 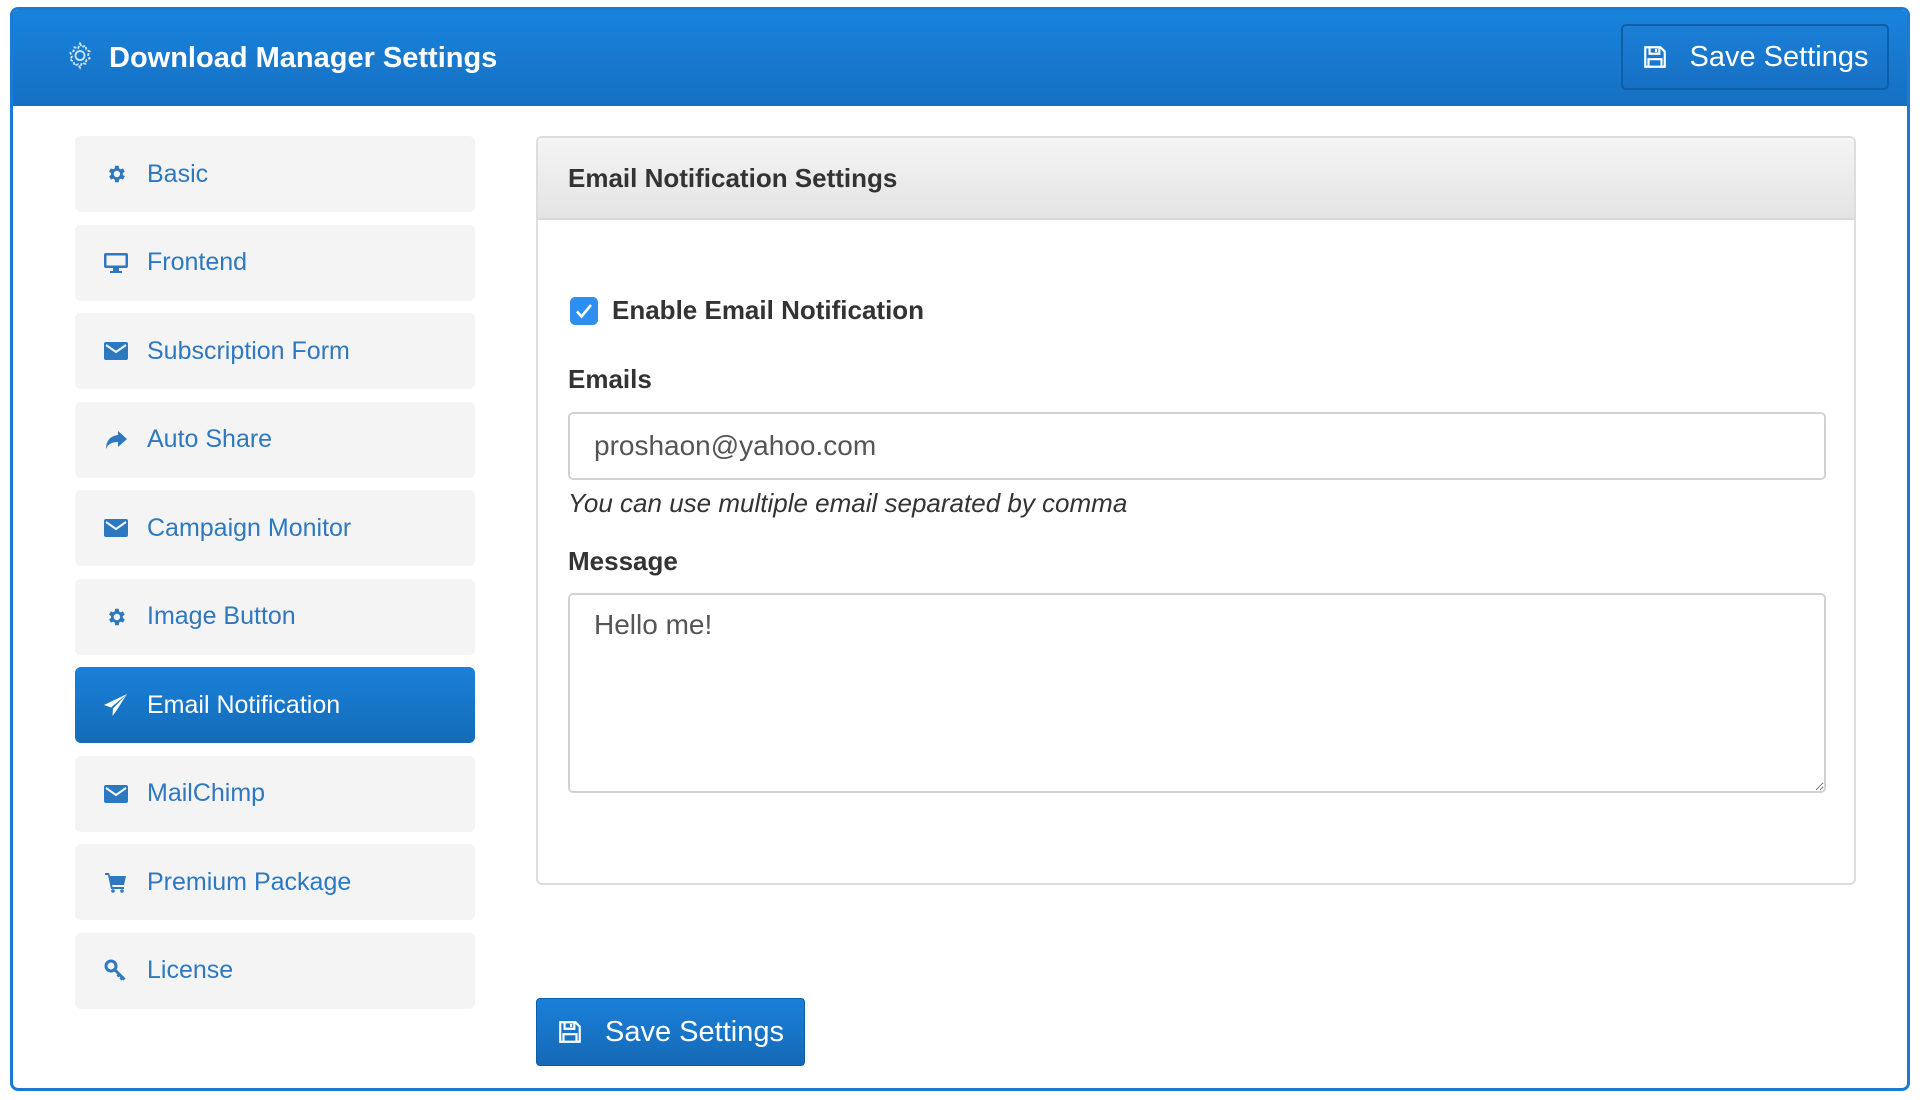 I want to click on sidebar-item-label: License, so click(x=190, y=970).